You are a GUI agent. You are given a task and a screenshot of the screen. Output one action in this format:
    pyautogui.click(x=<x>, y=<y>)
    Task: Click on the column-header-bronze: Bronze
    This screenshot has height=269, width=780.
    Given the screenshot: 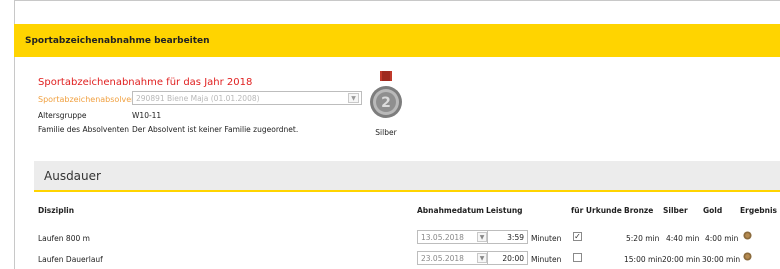 What is the action you would take?
    pyautogui.click(x=639, y=210)
    